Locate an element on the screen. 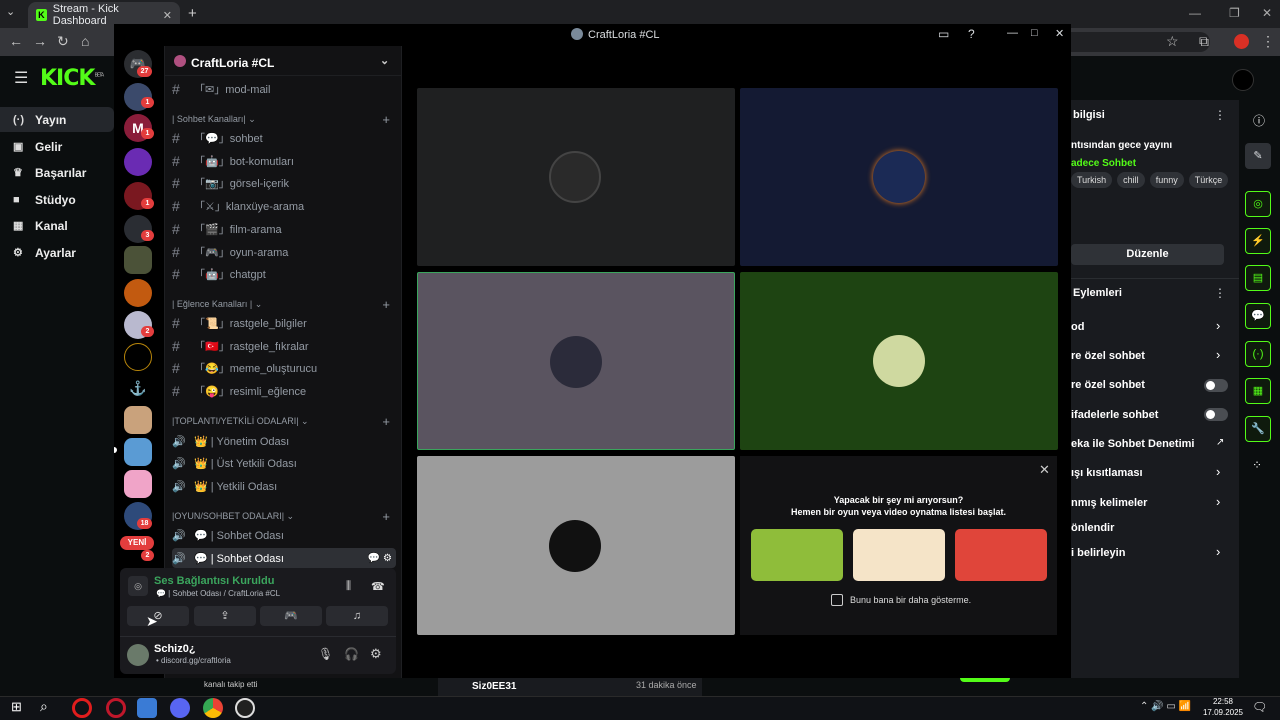 This screenshot has width=1280, height=720. nav-yayin: (·) Yayın is located at coordinates (57, 119).